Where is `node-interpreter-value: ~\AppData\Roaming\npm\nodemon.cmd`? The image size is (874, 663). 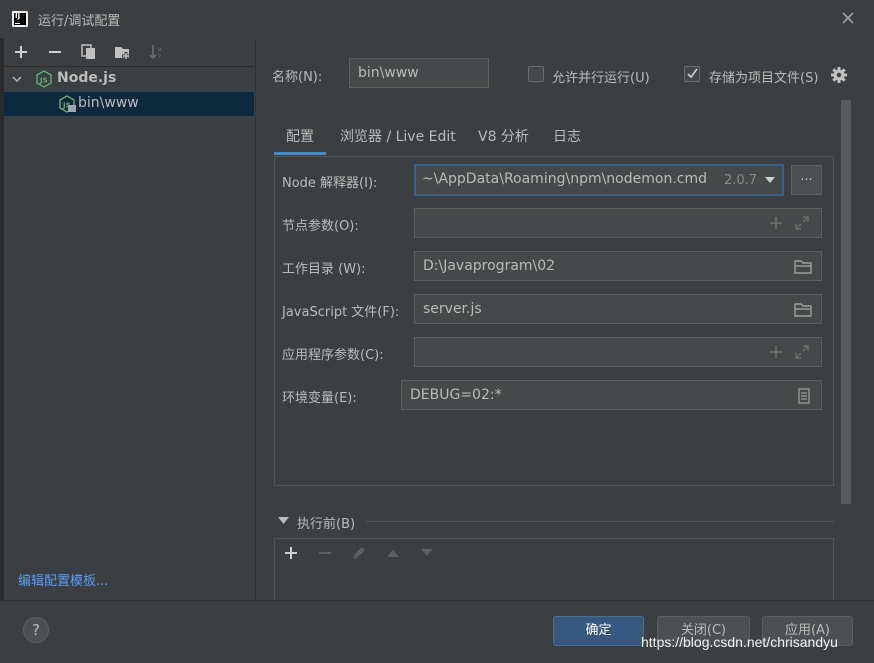
node-interpreter-value: ~\AppData\Roaming\npm\nodemon.cmd is located at coordinates (564, 179).